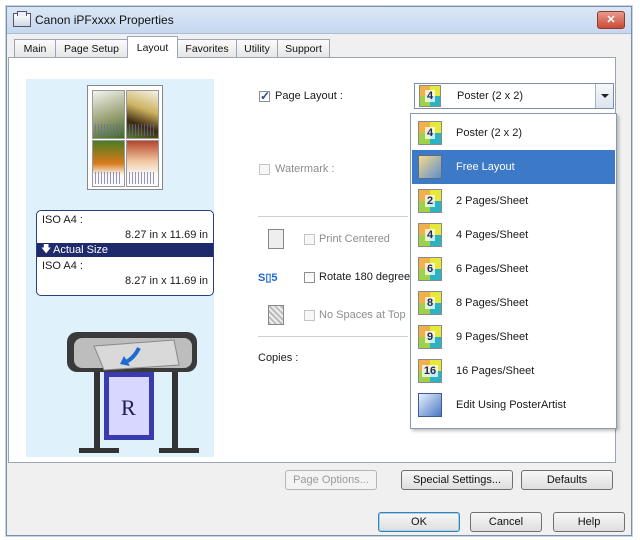 The width and height of the screenshot is (640, 540). What do you see at coordinates (133, 392) in the screenshot?
I see `printer-illustration-icon: R` at bounding box center [133, 392].